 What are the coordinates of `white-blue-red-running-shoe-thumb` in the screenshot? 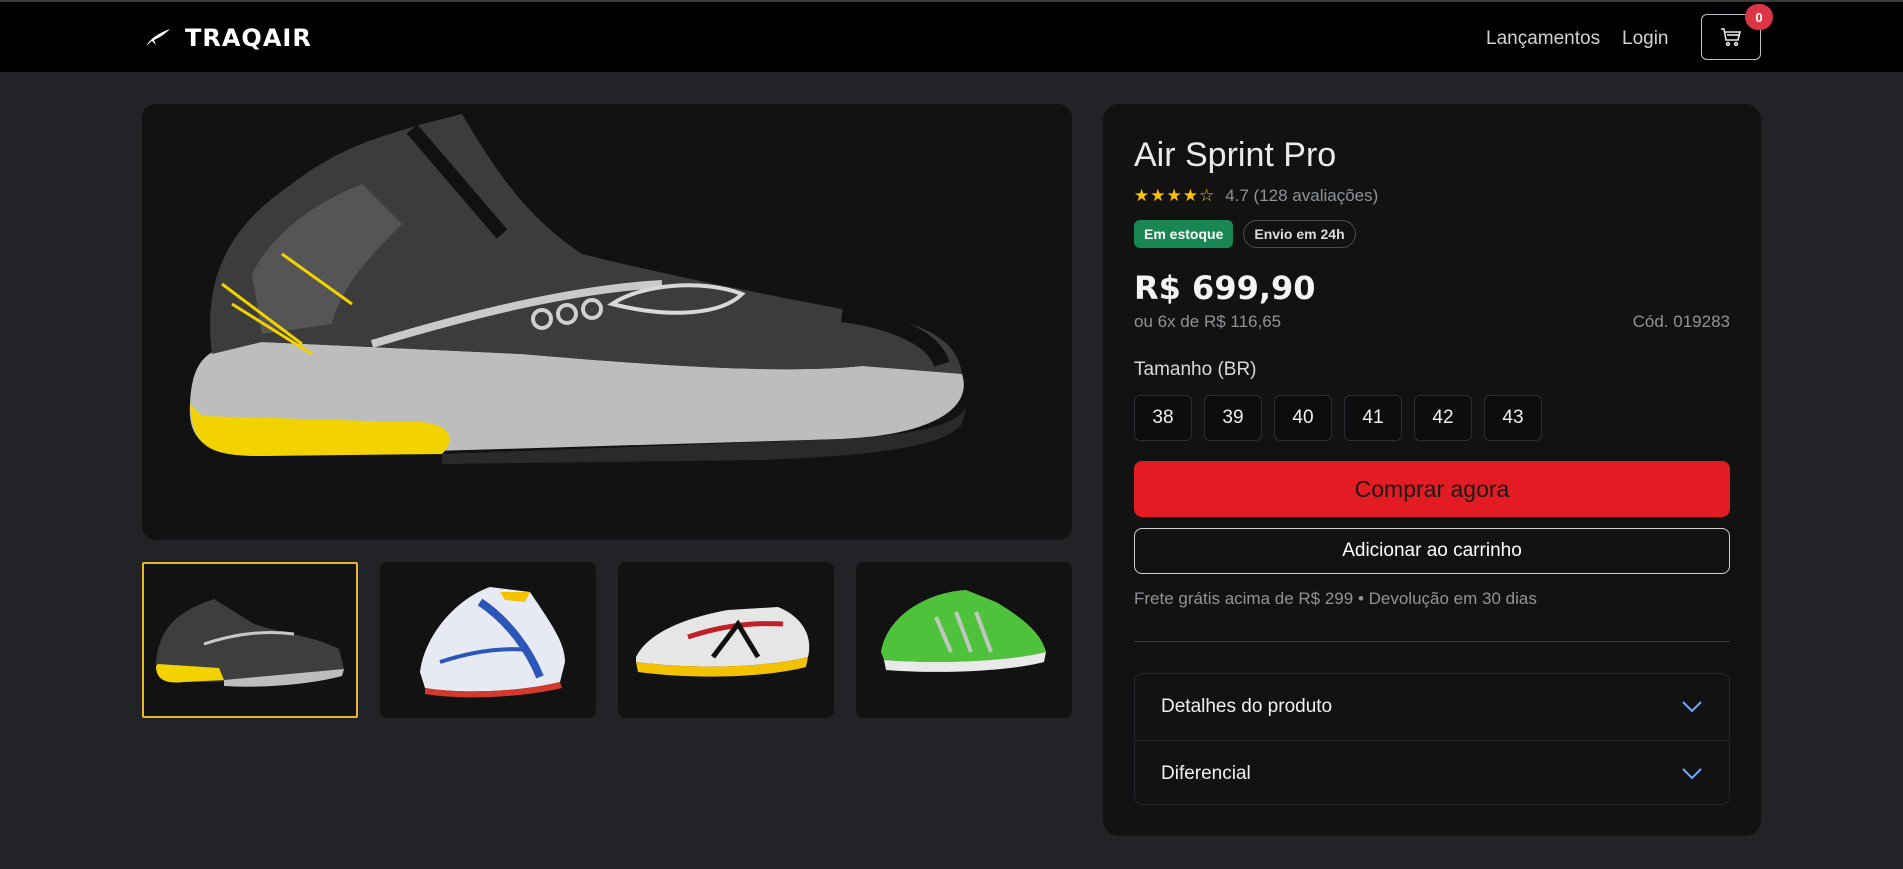 It's located at (492, 642).